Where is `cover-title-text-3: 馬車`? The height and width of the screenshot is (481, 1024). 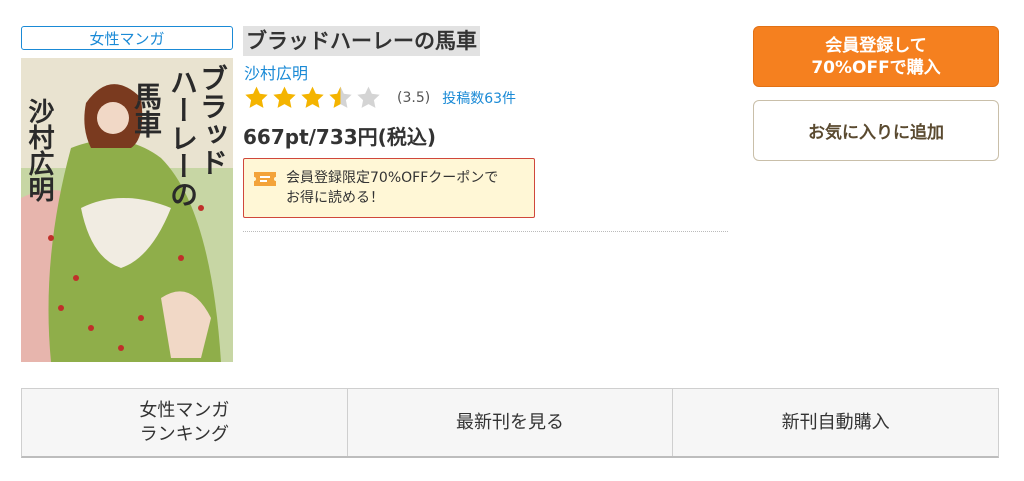
cover-title-text-3: 馬車 is located at coordinates (146, 110).